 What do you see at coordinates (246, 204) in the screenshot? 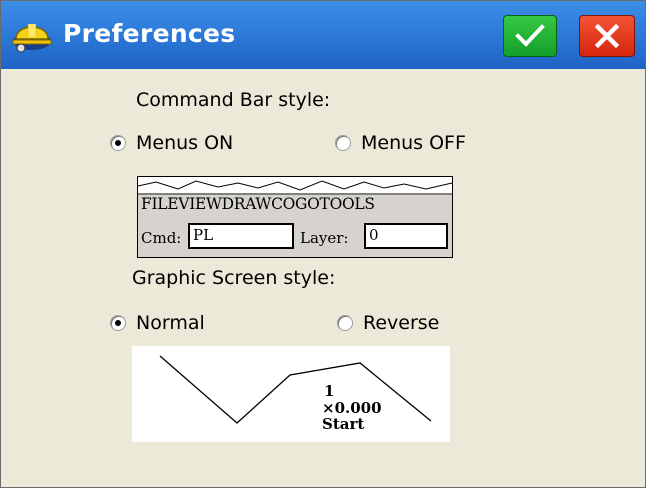
I see `menu-draw: DRAW` at bounding box center [246, 204].